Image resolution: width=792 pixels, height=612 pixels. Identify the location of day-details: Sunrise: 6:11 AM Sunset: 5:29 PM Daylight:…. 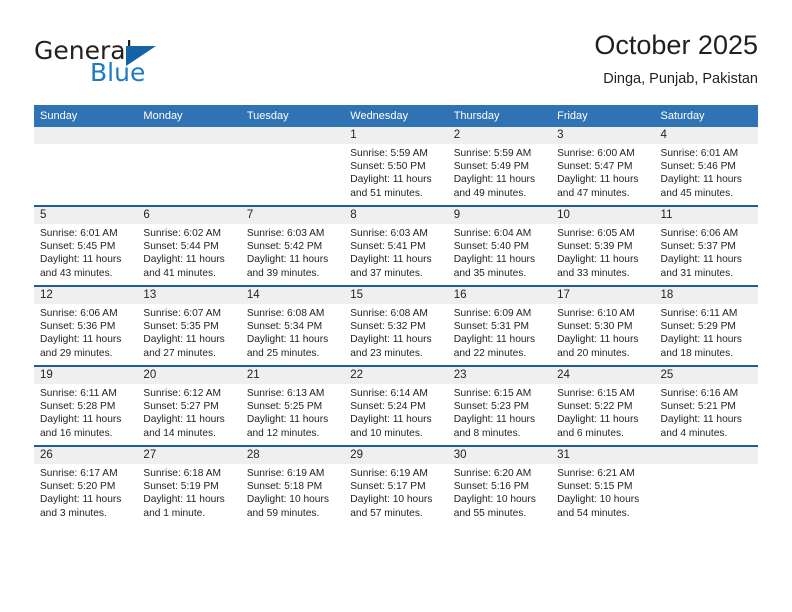
(706, 332).